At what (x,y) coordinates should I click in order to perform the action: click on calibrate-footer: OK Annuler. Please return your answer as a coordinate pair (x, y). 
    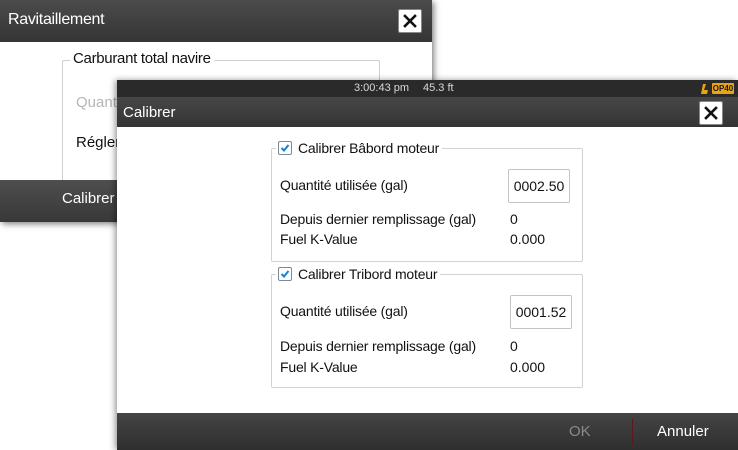
    Looking at the image, I should click on (427, 431).